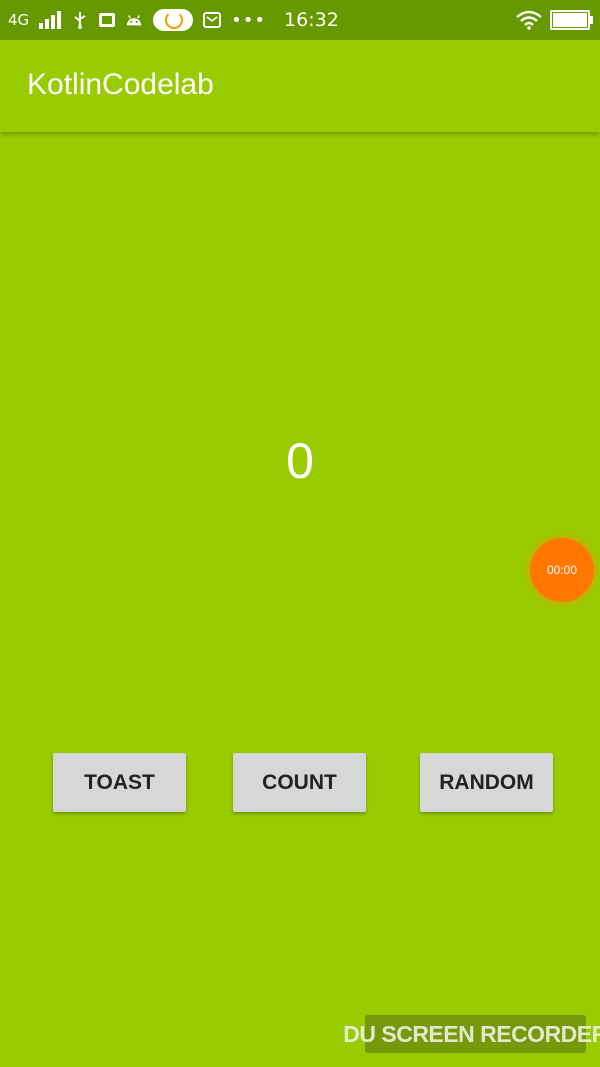 The width and height of the screenshot is (600, 1067). What do you see at coordinates (562, 570) in the screenshot?
I see `recorder-timer-button: 00:00` at bounding box center [562, 570].